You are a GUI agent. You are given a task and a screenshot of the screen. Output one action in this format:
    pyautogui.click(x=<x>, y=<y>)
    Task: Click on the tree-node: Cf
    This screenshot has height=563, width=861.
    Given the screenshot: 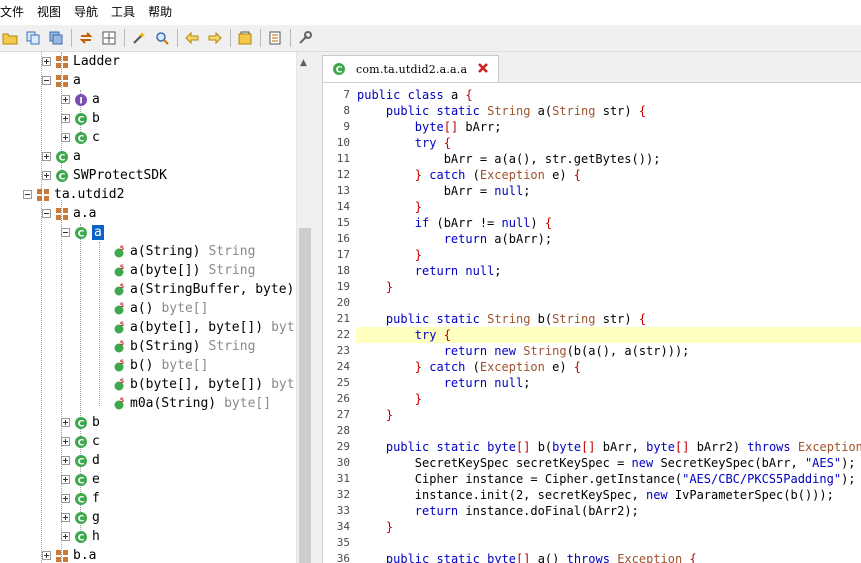 What is the action you would take?
    pyautogui.click(x=80, y=498)
    